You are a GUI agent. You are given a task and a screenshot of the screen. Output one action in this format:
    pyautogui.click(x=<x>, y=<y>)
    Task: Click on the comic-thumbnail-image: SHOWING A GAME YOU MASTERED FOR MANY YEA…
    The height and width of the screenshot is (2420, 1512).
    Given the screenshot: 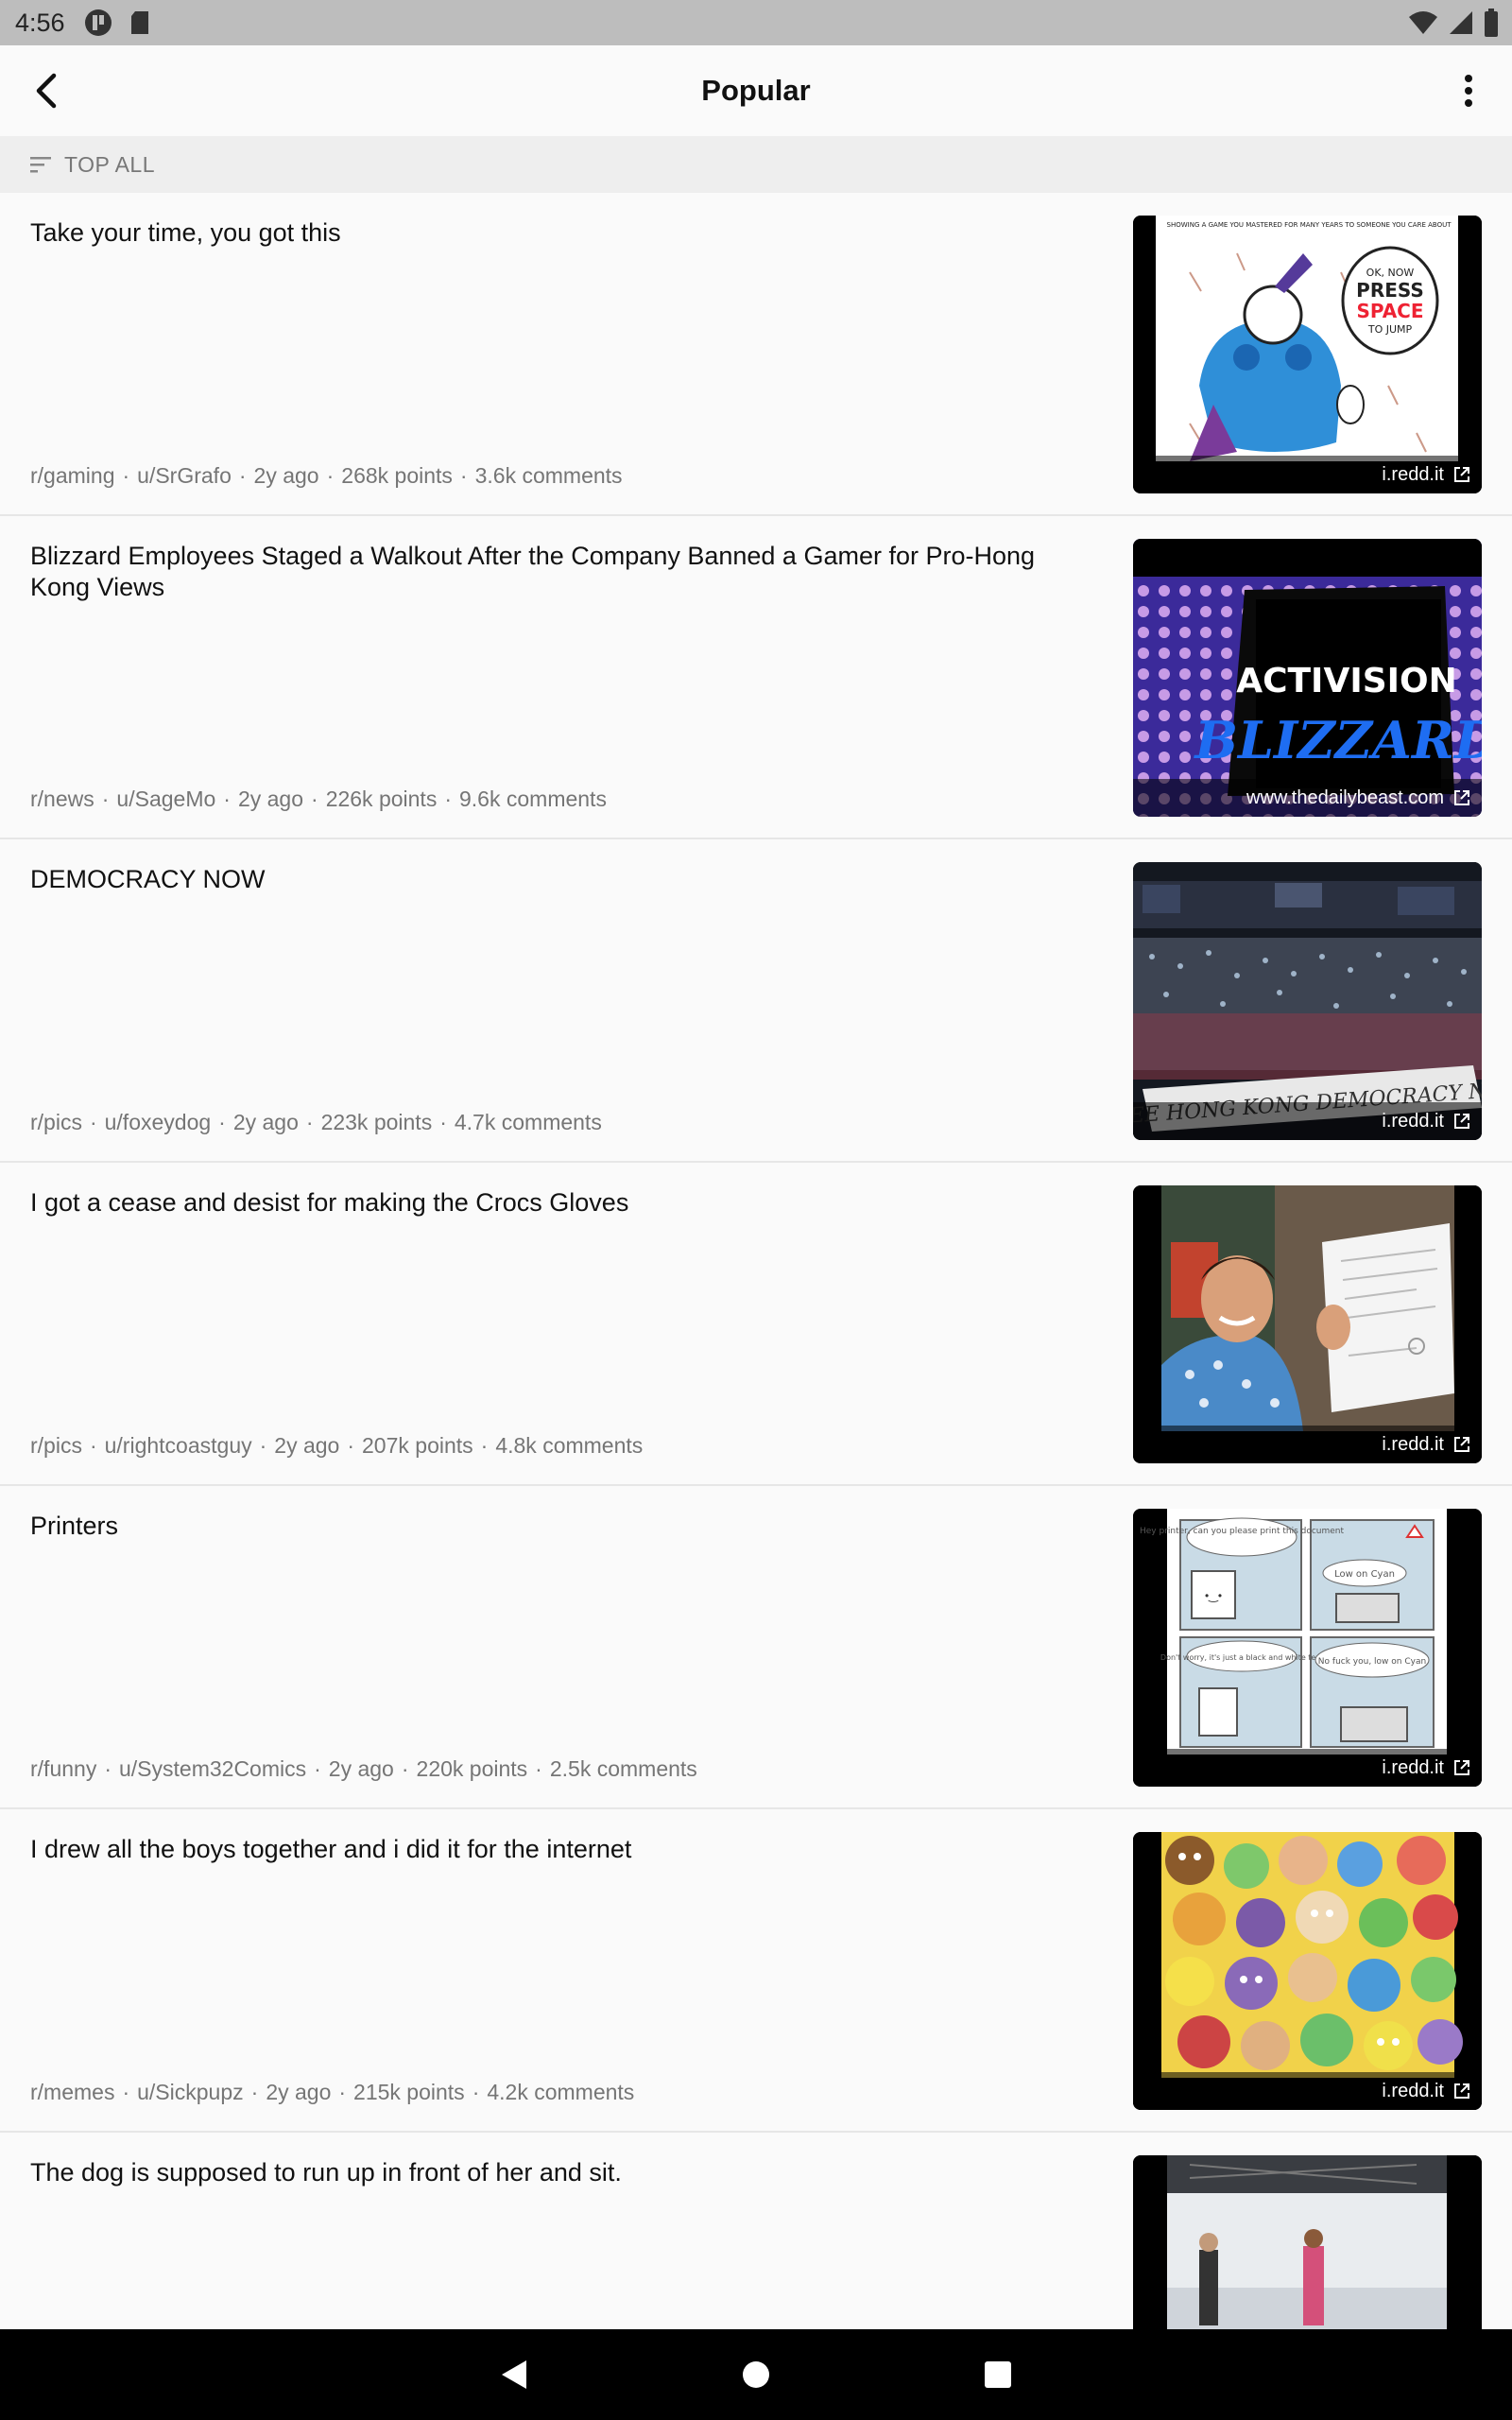 What is the action you would take?
    pyautogui.click(x=1307, y=354)
    